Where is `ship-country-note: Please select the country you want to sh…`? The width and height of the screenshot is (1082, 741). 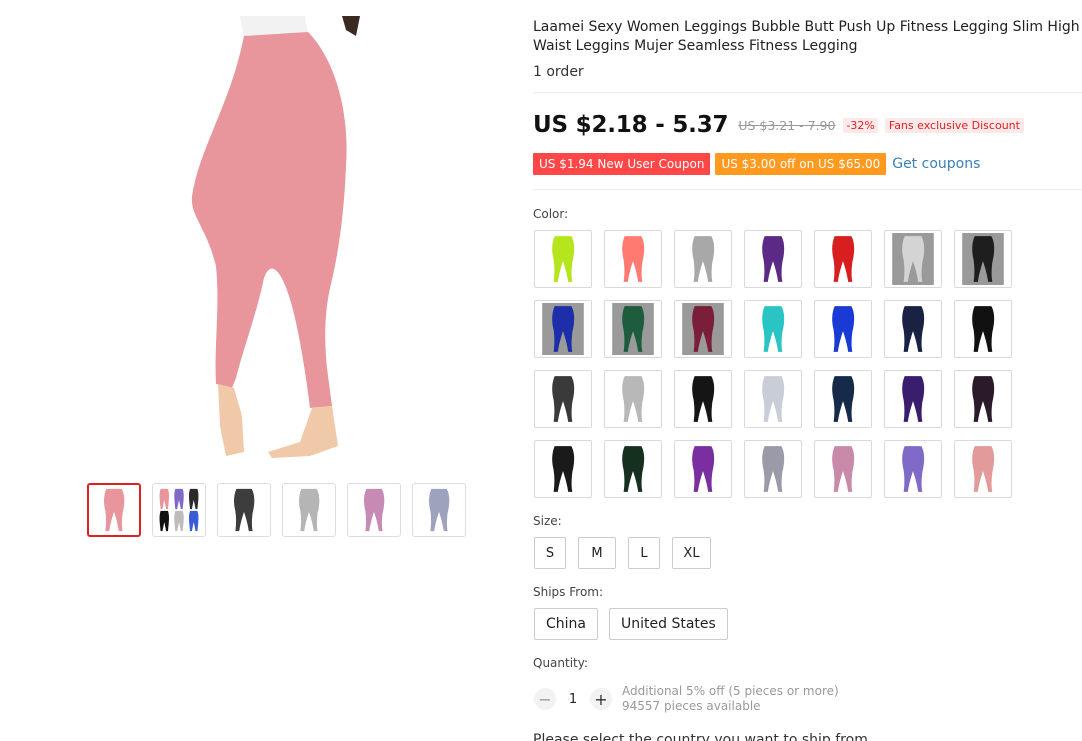 ship-country-note: Please select the country you want to sh… is located at coordinates (700, 736).